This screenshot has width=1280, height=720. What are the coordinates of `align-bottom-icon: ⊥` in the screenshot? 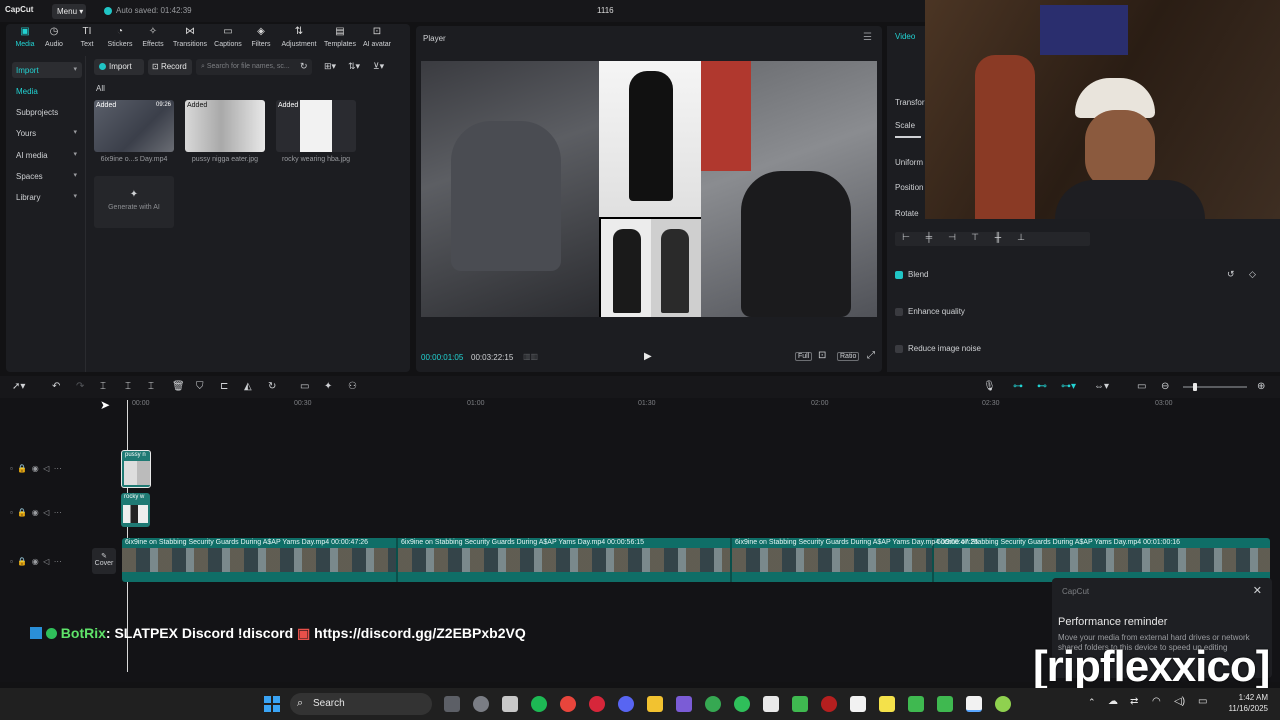 It's located at (1021, 237).